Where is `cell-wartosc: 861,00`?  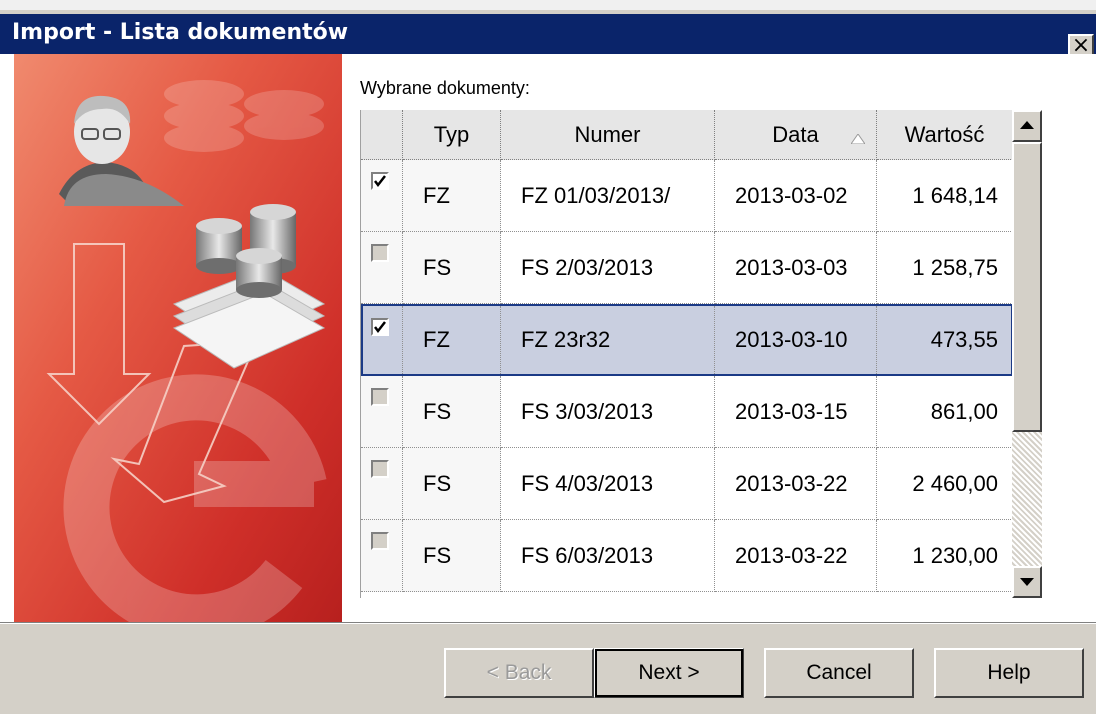 cell-wartosc: 861,00 is located at coordinates (945, 412).